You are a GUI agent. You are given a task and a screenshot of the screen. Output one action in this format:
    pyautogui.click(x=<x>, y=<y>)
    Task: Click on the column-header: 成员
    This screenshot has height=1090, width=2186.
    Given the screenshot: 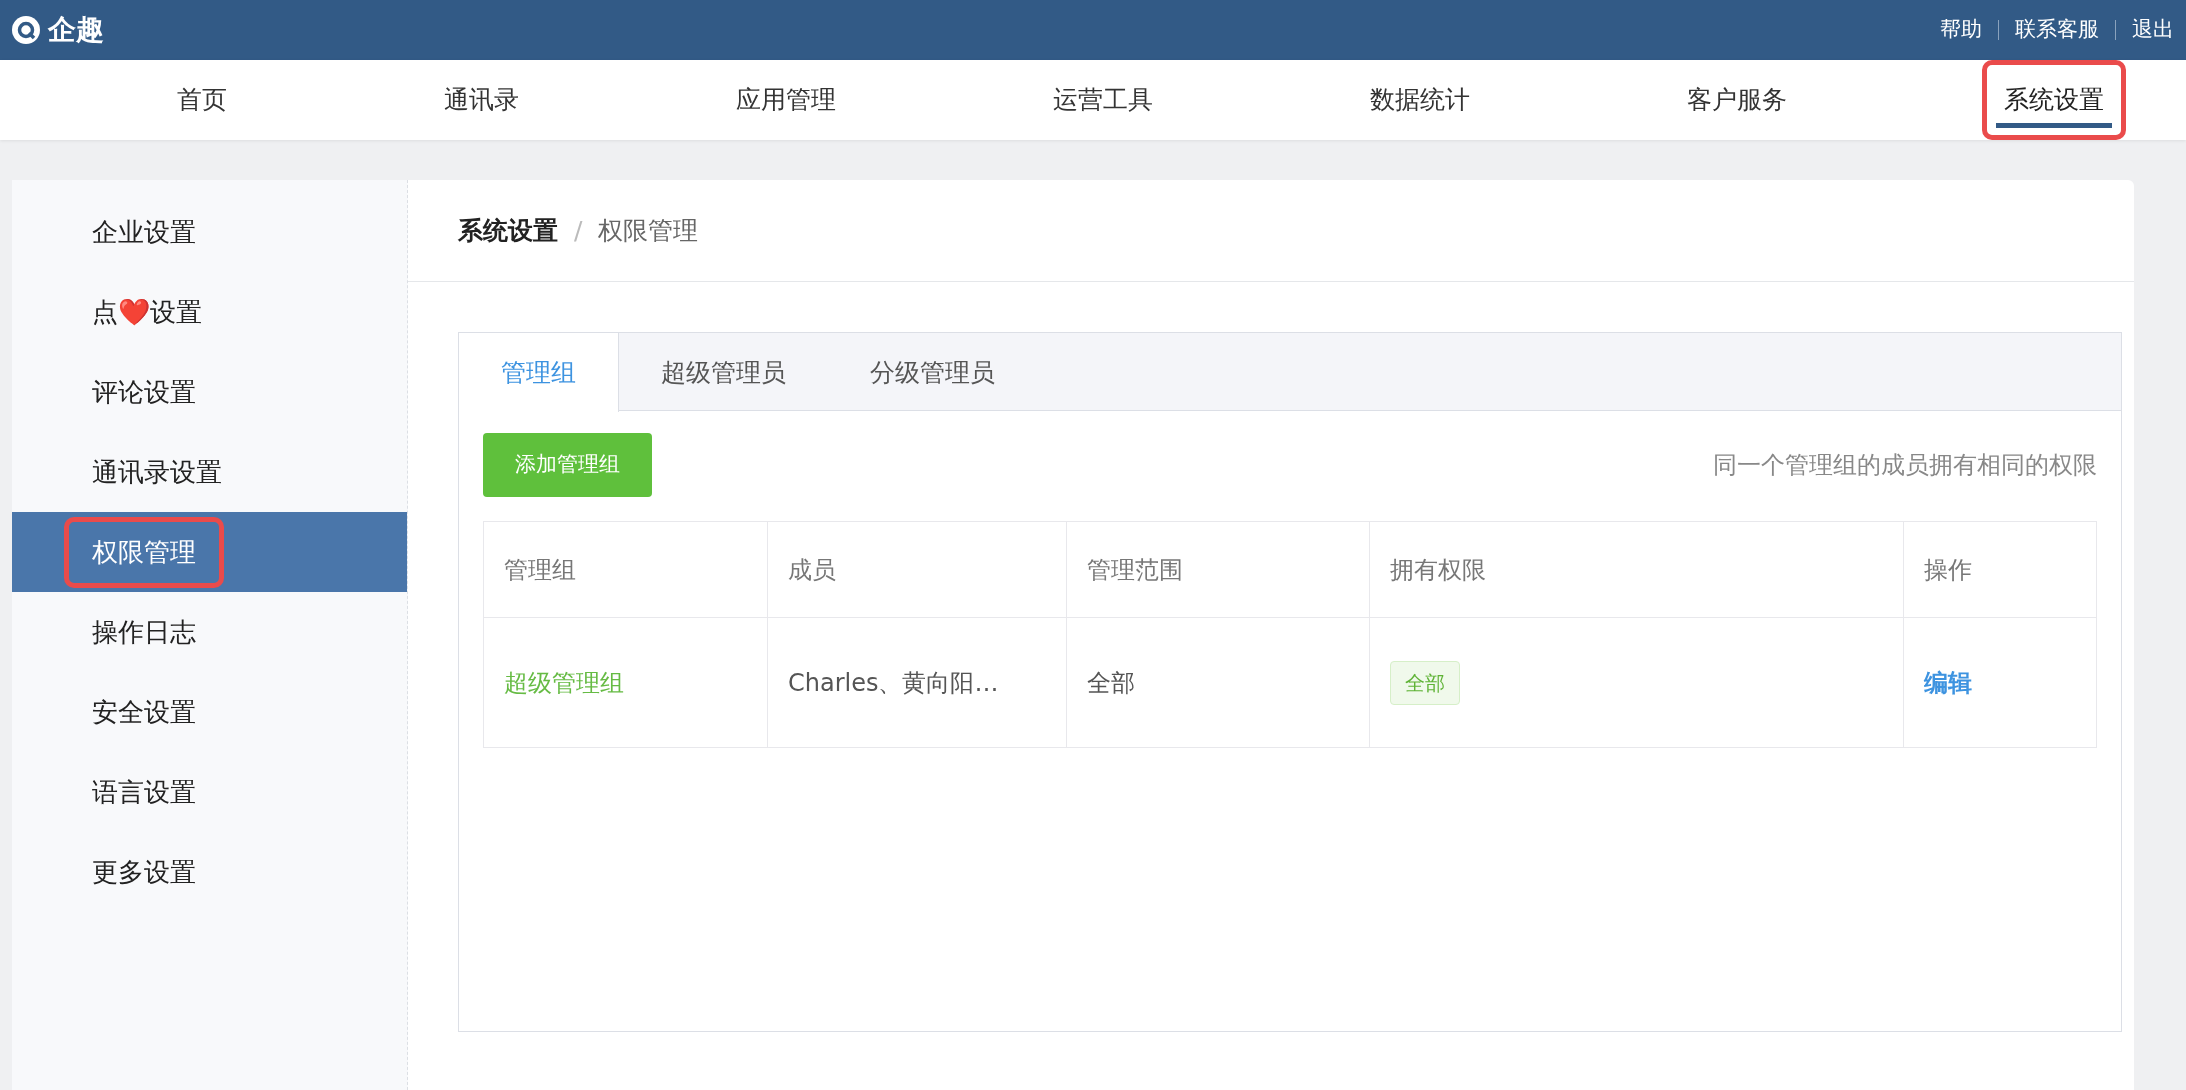 What is the action you would take?
    pyautogui.click(x=917, y=569)
    